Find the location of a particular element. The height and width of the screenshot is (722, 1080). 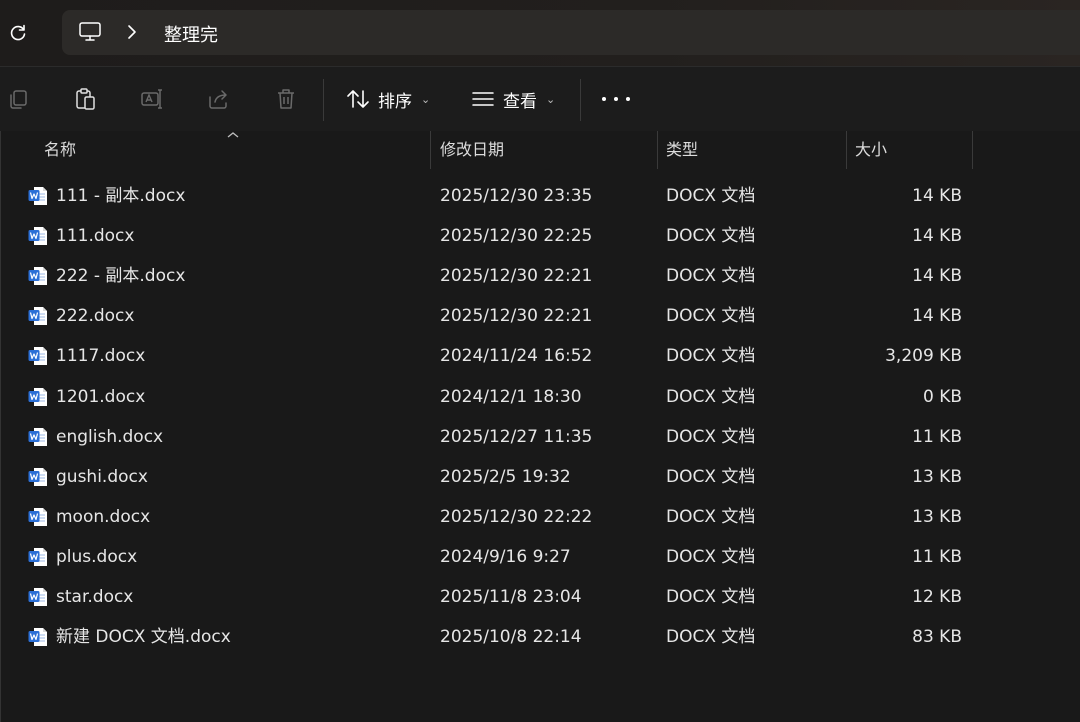

file-modified-date: 2024/9/16 9:27 is located at coordinates (505, 556).